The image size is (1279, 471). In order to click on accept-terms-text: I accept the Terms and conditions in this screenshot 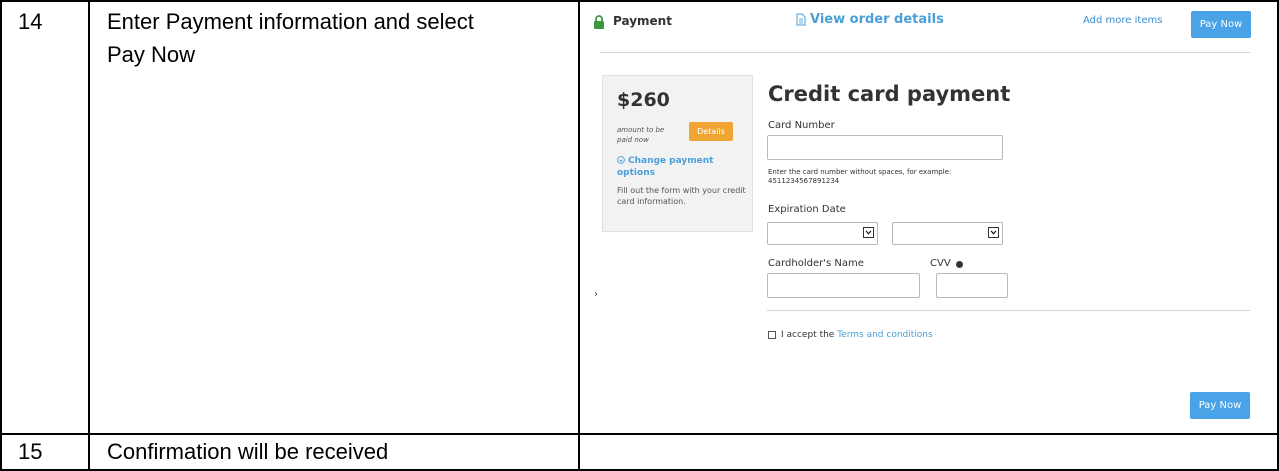, I will do `click(857, 335)`.